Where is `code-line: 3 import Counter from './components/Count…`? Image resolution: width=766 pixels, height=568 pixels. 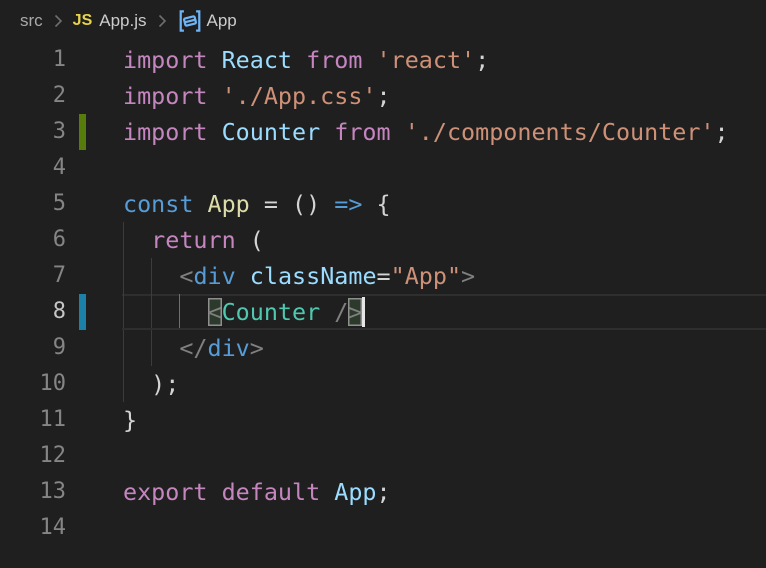
code-line: 3 import Counter from './components/Count… is located at coordinates (383, 132).